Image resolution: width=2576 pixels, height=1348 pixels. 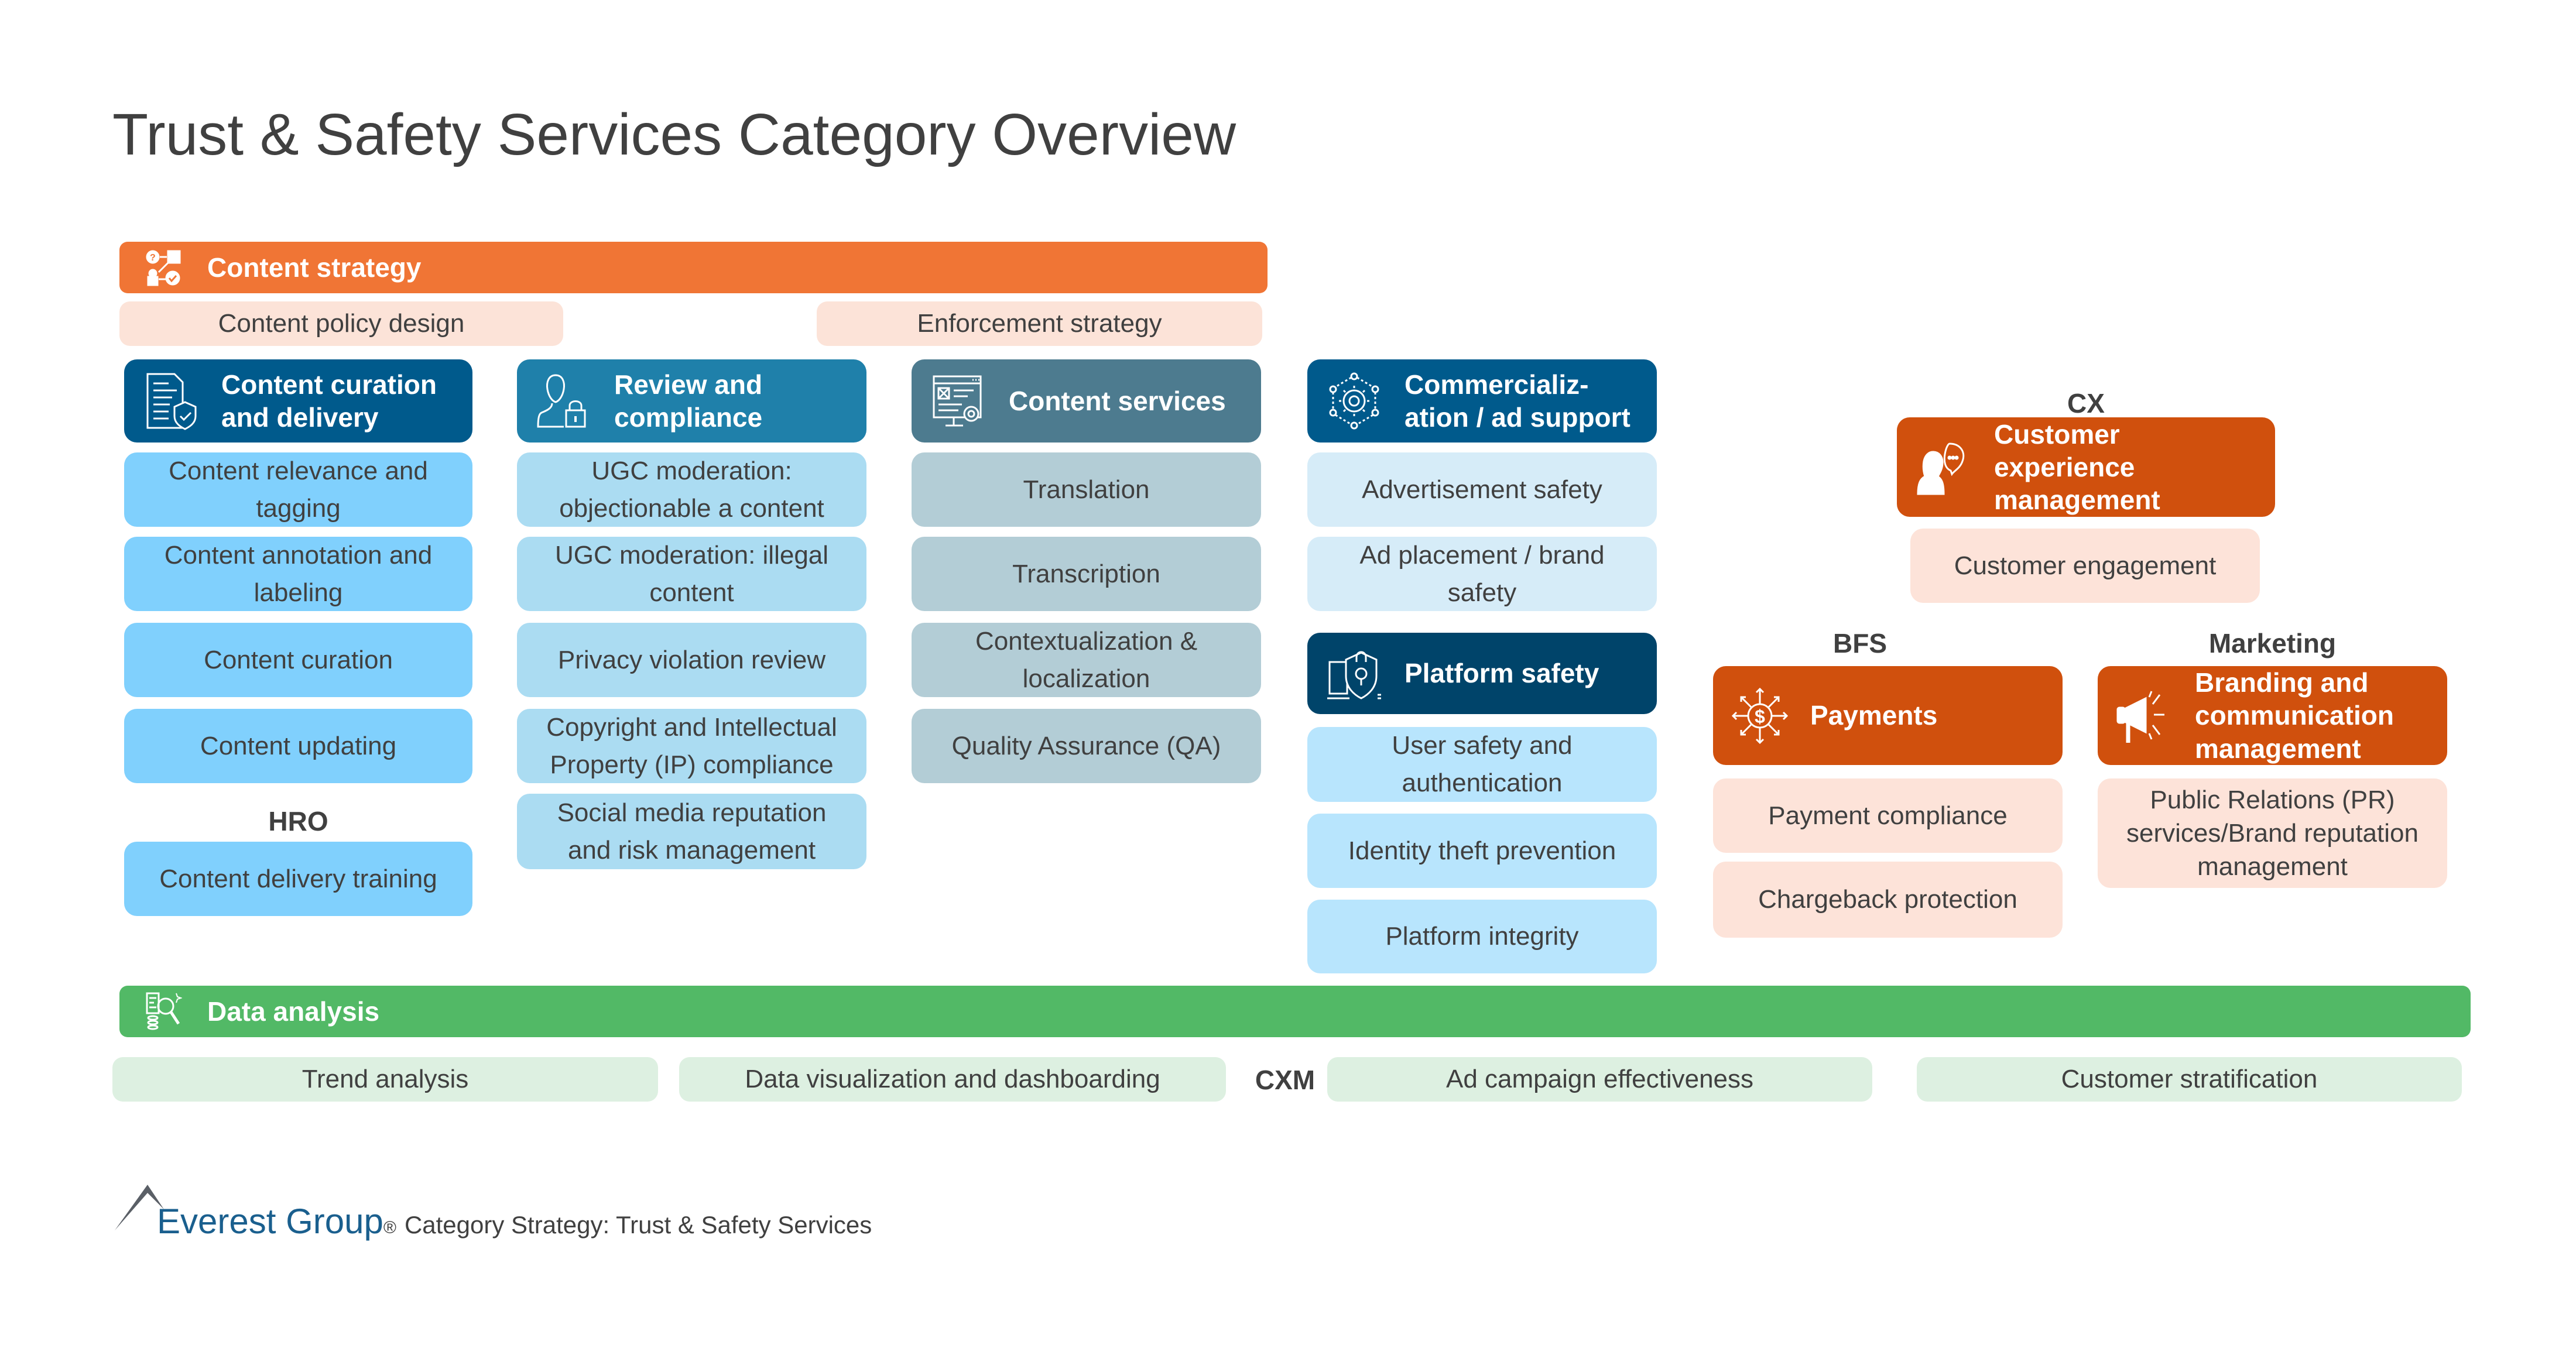 I want to click on registered-mark: ®, so click(x=389, y=1227).